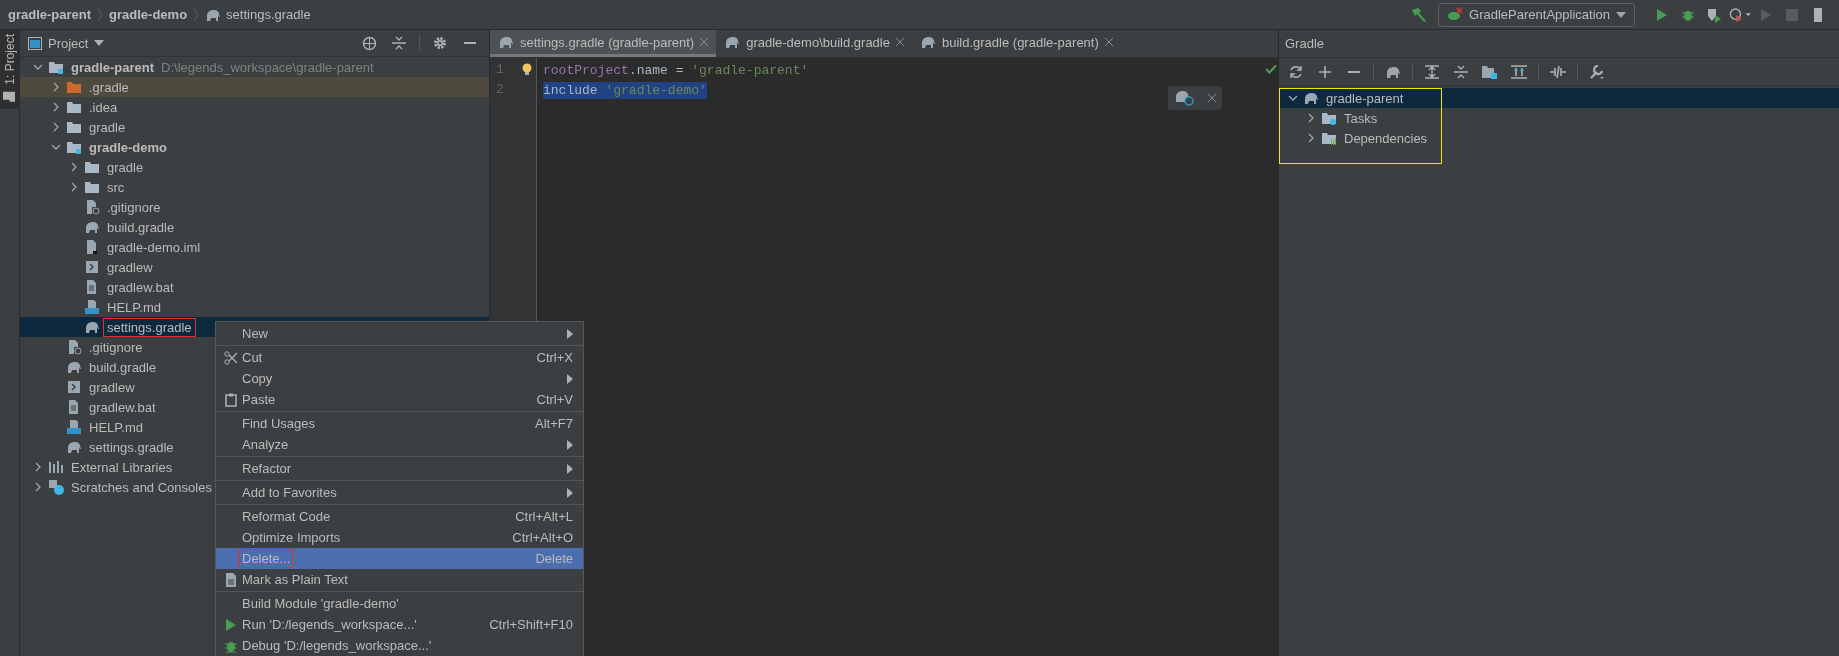 This screenshot has width=1839, height=656. Describe the element at coordinates (267, 67) in the screenshot. I see `node-path: D:\legends_workspace\gradle-parent` at that location.